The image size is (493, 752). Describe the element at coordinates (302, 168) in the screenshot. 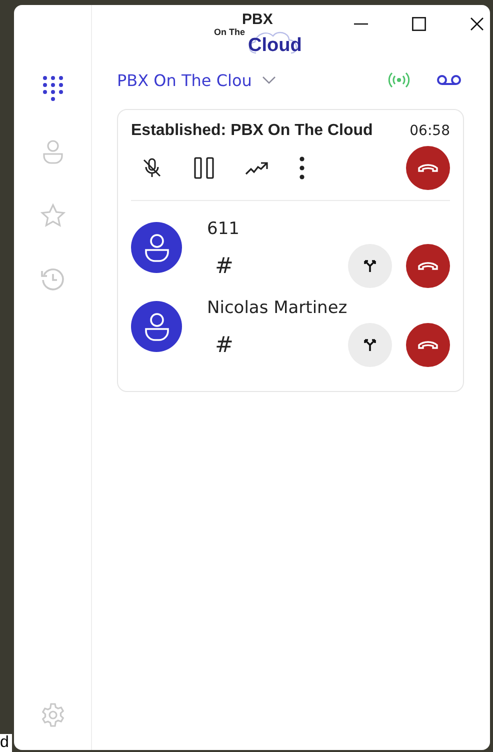

I see `more-icon` at that location.